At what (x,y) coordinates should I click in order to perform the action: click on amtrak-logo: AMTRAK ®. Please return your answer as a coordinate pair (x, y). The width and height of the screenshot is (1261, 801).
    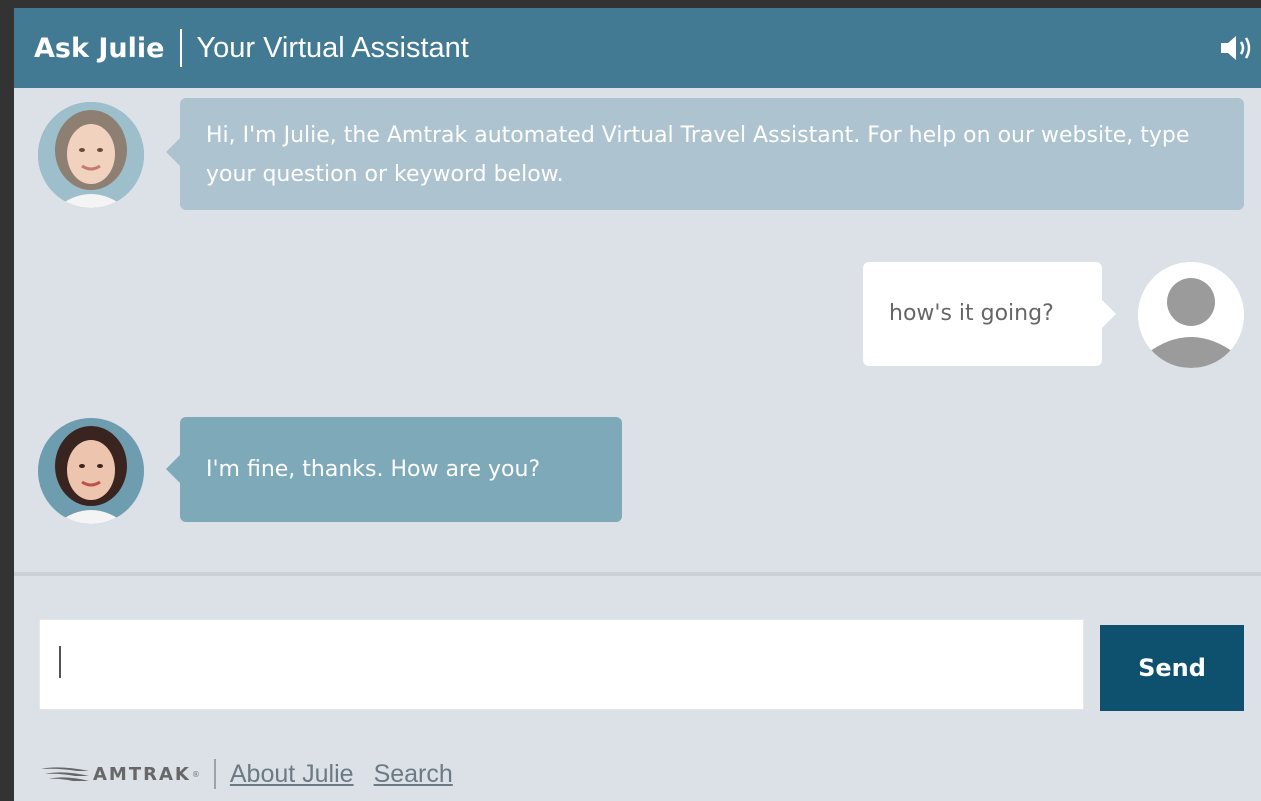
    Looking at the image, I should click on (119, 774).